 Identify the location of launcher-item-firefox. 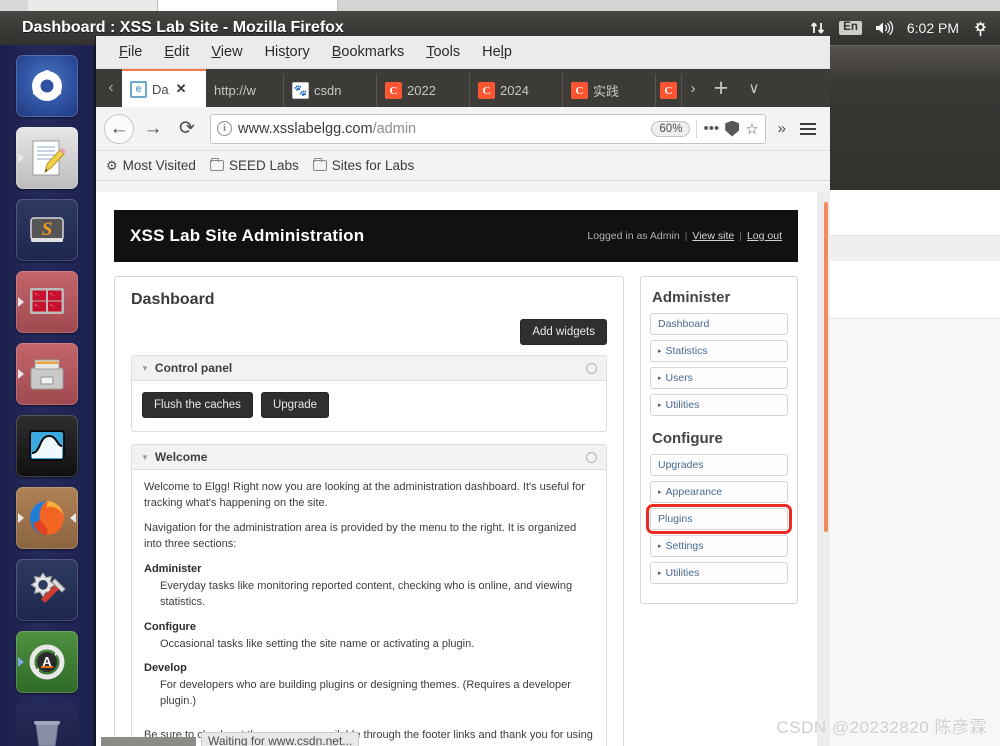
(47, 518).